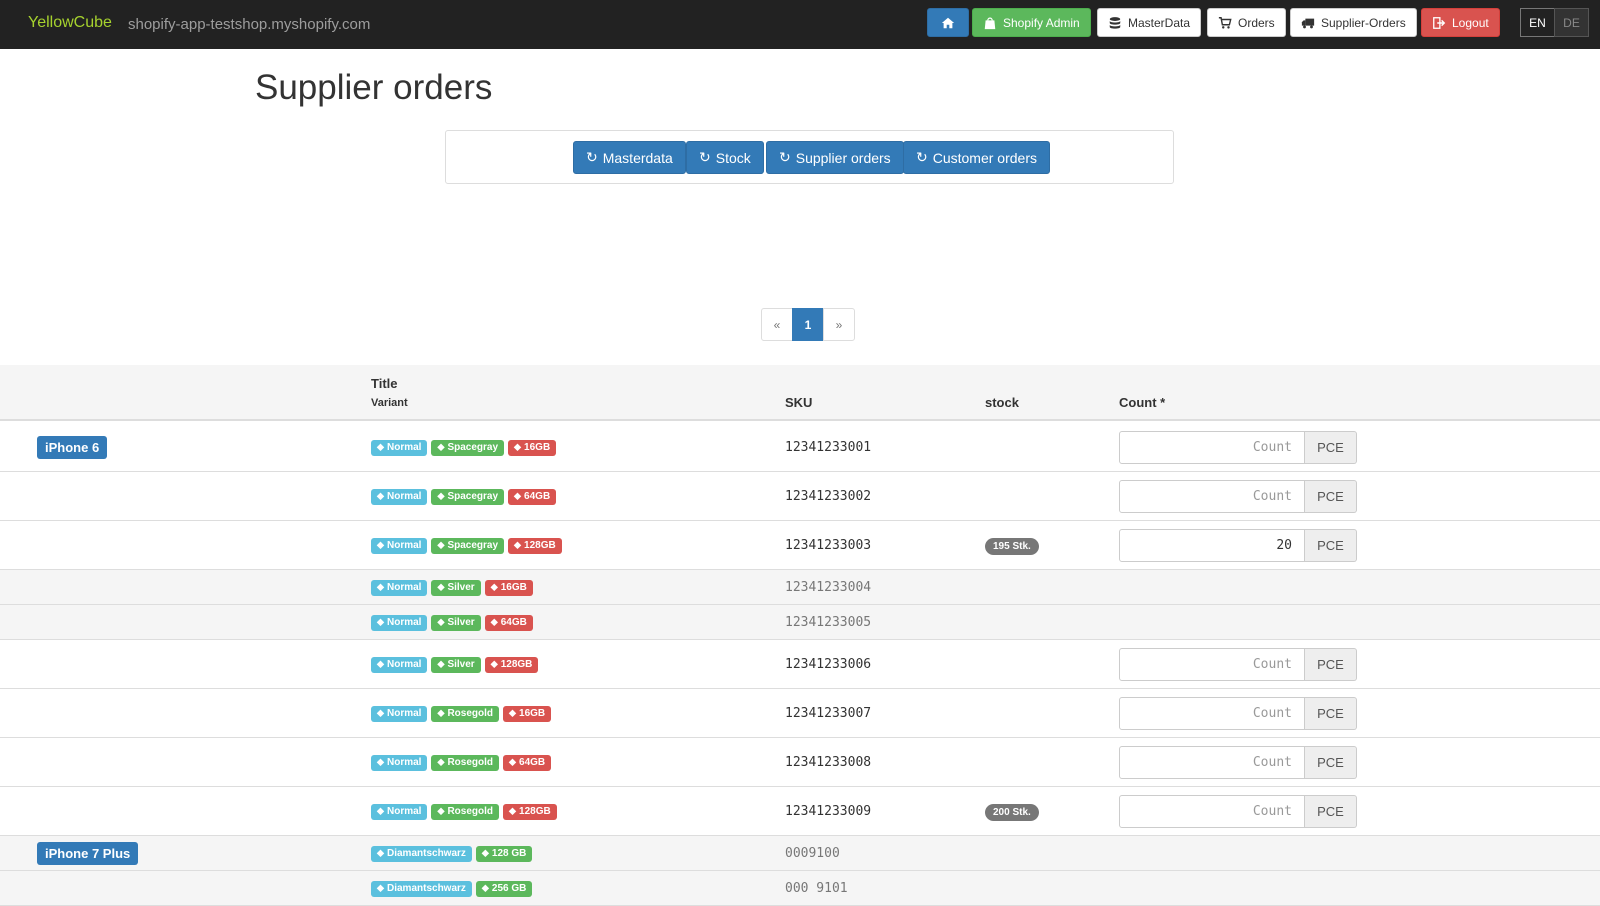  Describe the element at coordinates (70, 23) in the screenshot. I see `brand: YellowCube` at that location.